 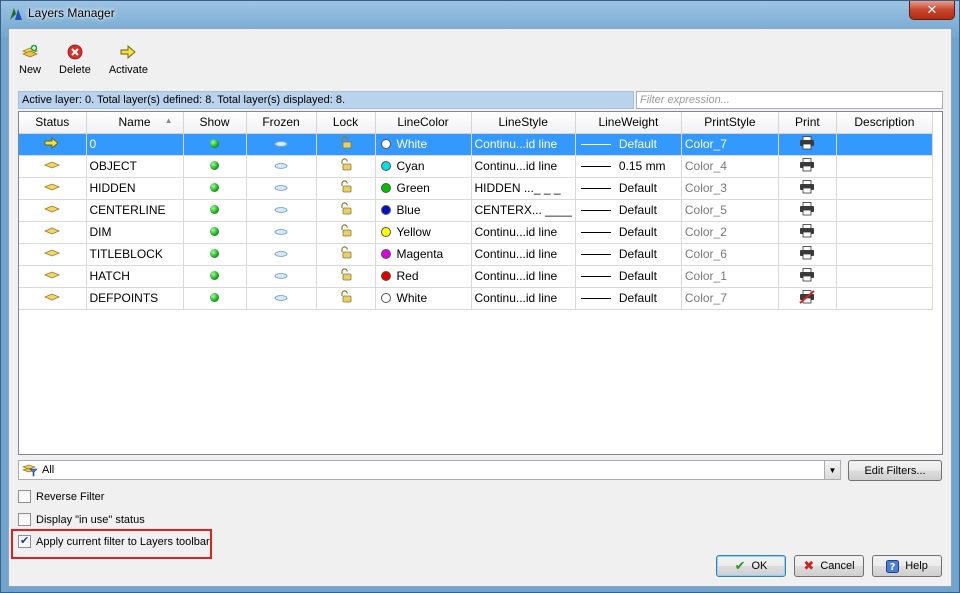 What do you see at coordinates (628, 166) in the screenshot?
I see `lineweight-cell: 0.15 mm` at bounding box center [628, 166].